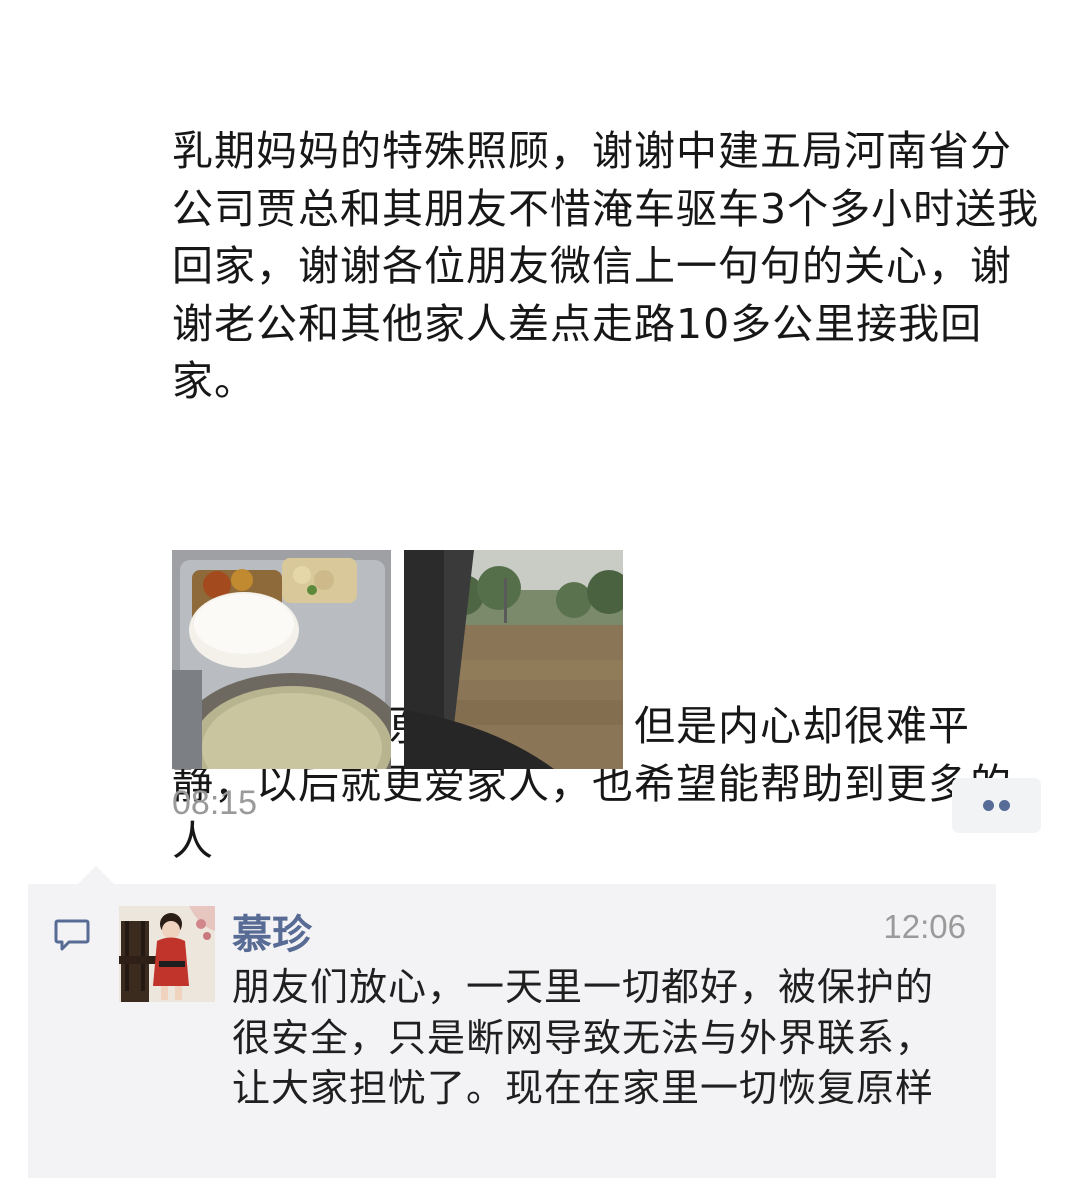 The height and width of the screenshot is (1178, 1080). Describe the element at coordinates (272, 931) in the screenshot. I see `commenter-name: 慕珍` at that location.